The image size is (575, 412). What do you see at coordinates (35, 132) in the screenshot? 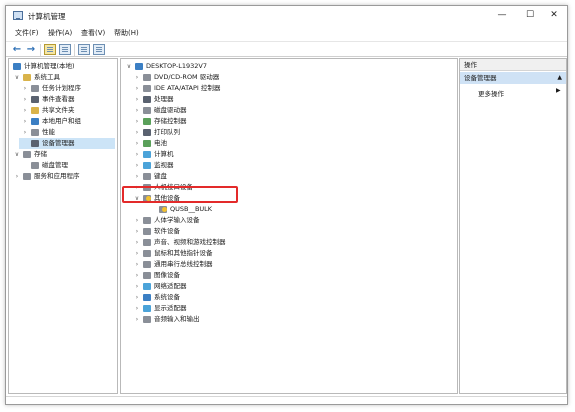
I see `performance-icon` at bounding box center [35, 132].